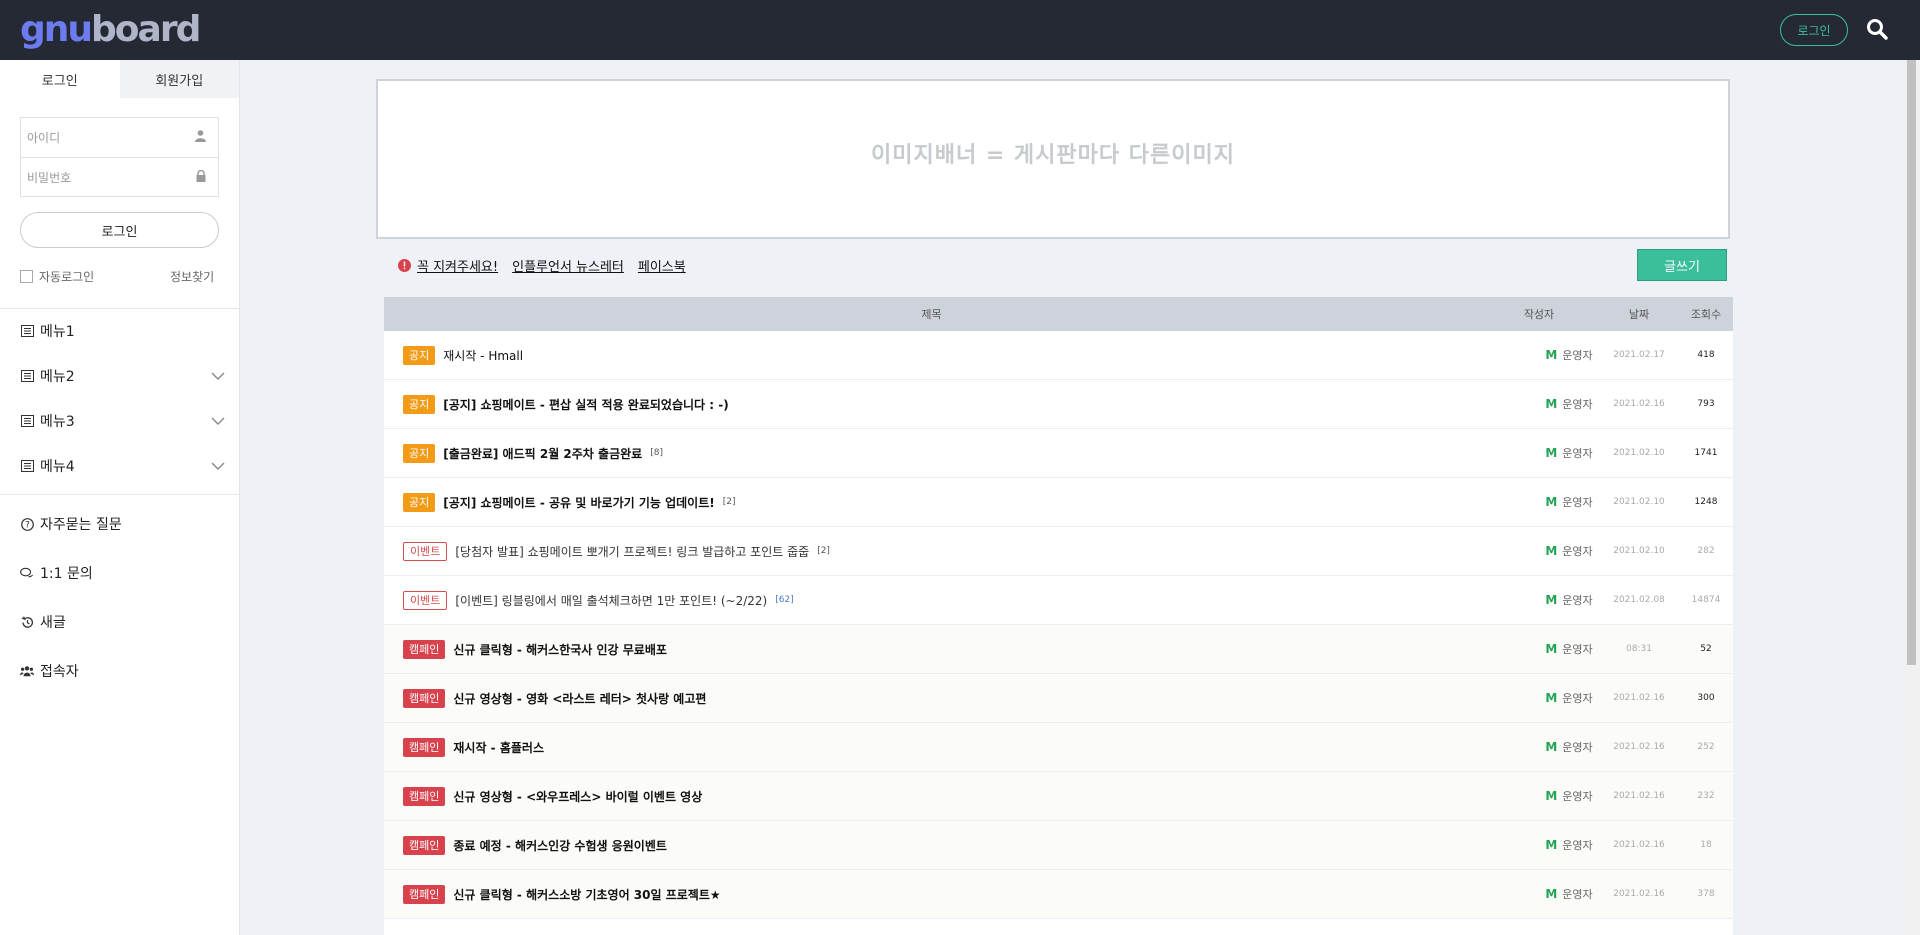 Image resolution: width=1920 pixels, height=935 pixels. What do you see at coordinates (931, 314) in the screenshot?
I see `column-title: 제목` at bounding box center [931, 314].